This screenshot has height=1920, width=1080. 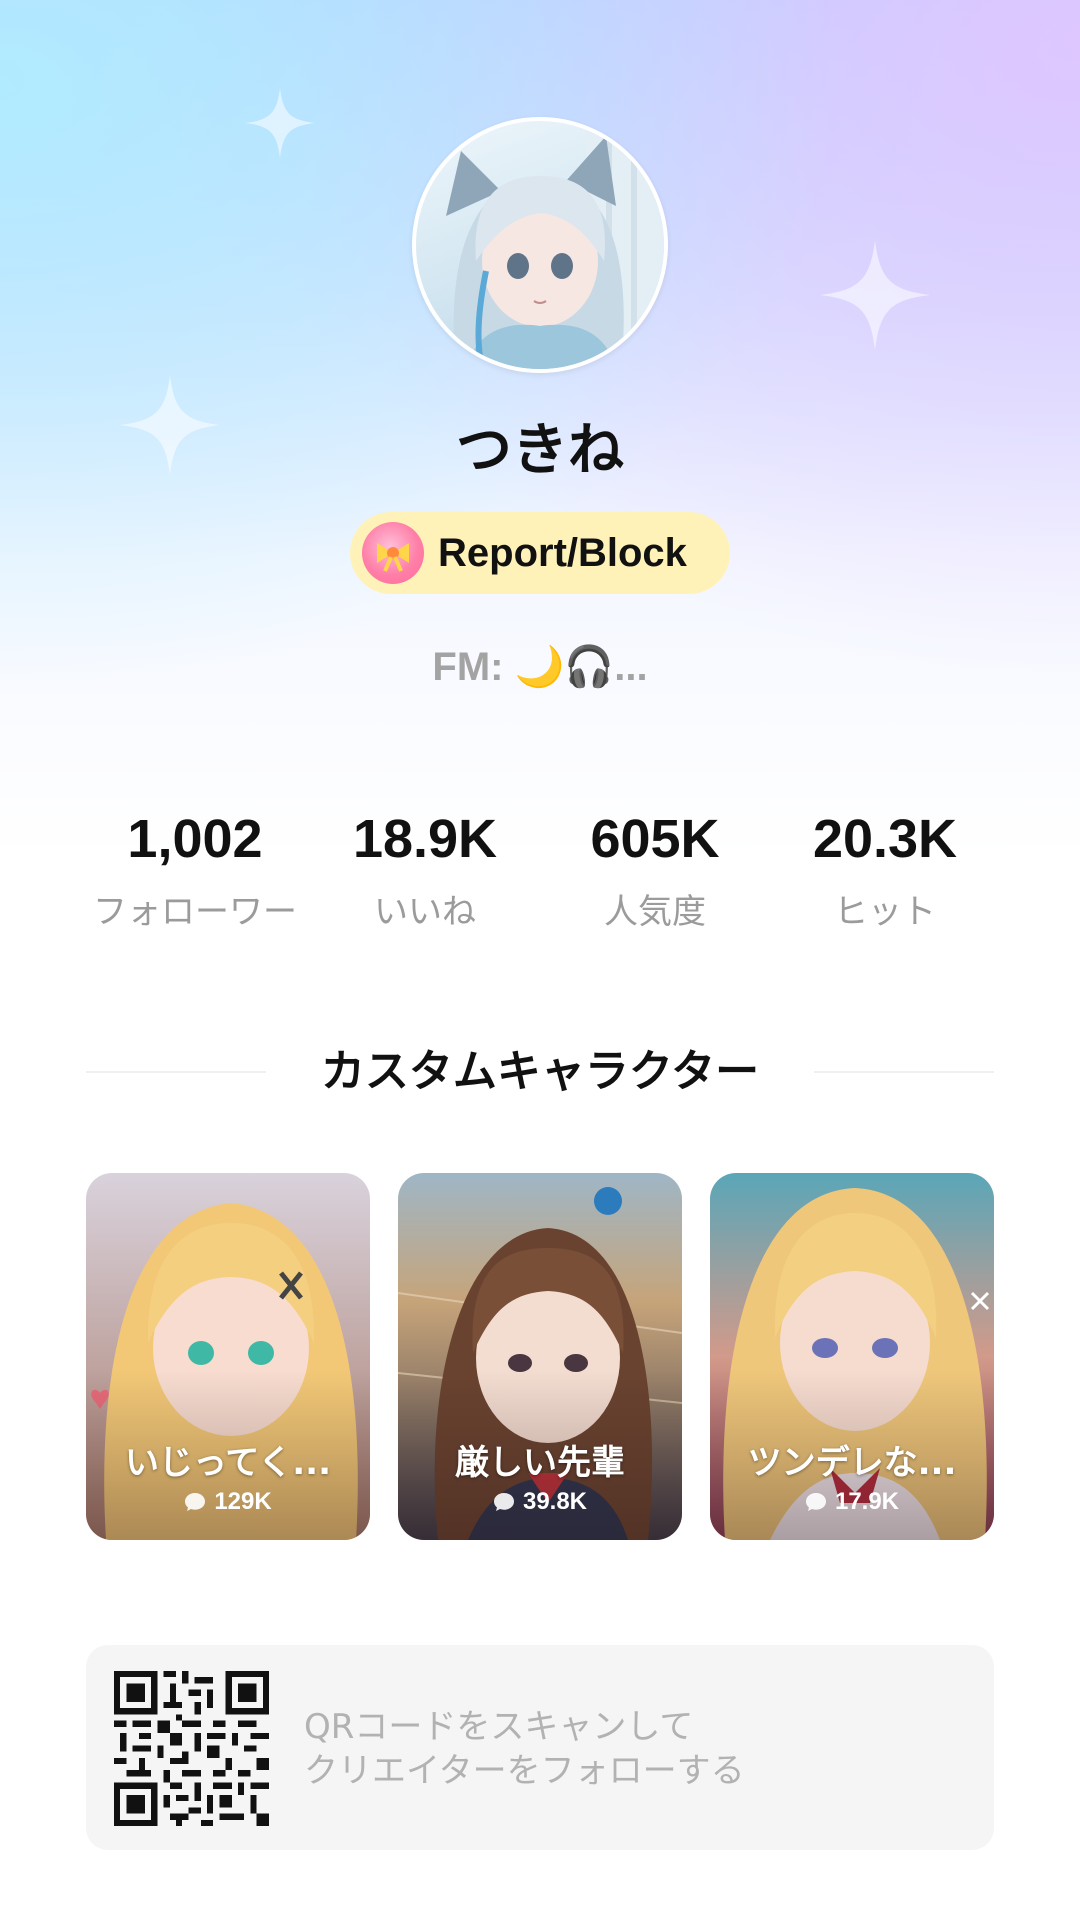 I want to click on stat-likes: 18.9K いいね, so click(x=425, y=866).